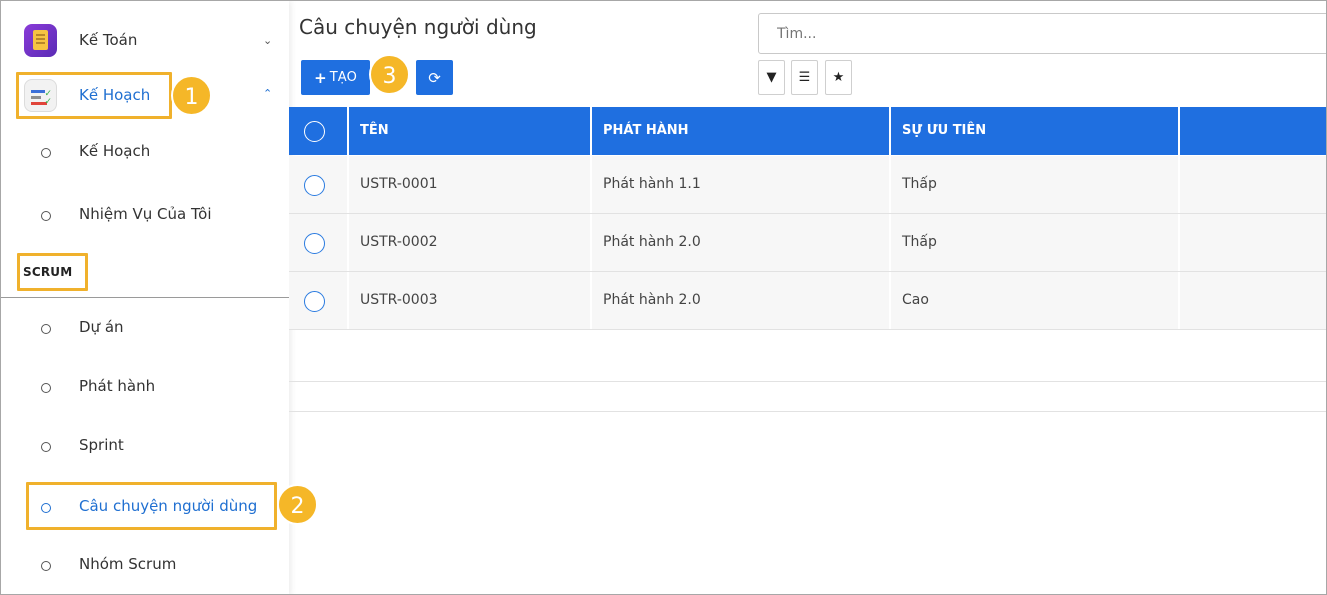  I want to click on sidebar-item-label: Nhóm Scrum, so click(128, 564).